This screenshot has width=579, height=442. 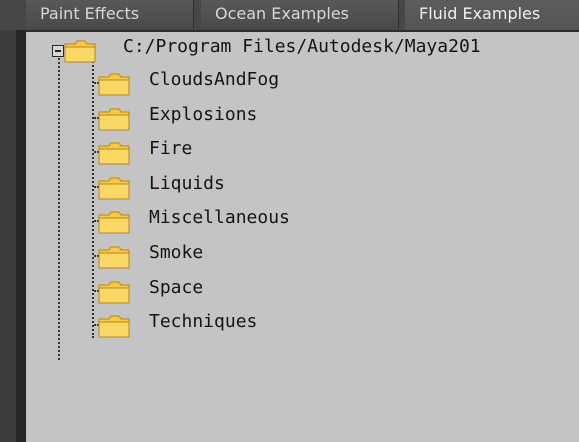 I want to click on tree-root-path: C:/Program Files/Autodesk/Maya201, so click(x=302, y=47).